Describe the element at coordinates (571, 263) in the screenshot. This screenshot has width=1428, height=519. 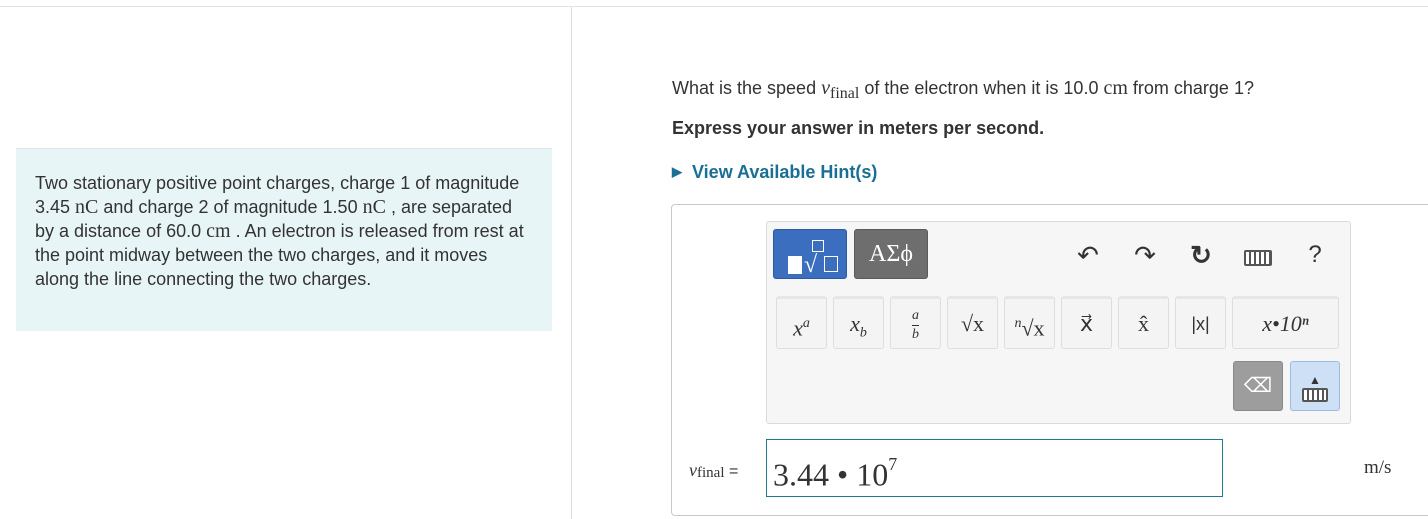
I see `column-divider` at that location.